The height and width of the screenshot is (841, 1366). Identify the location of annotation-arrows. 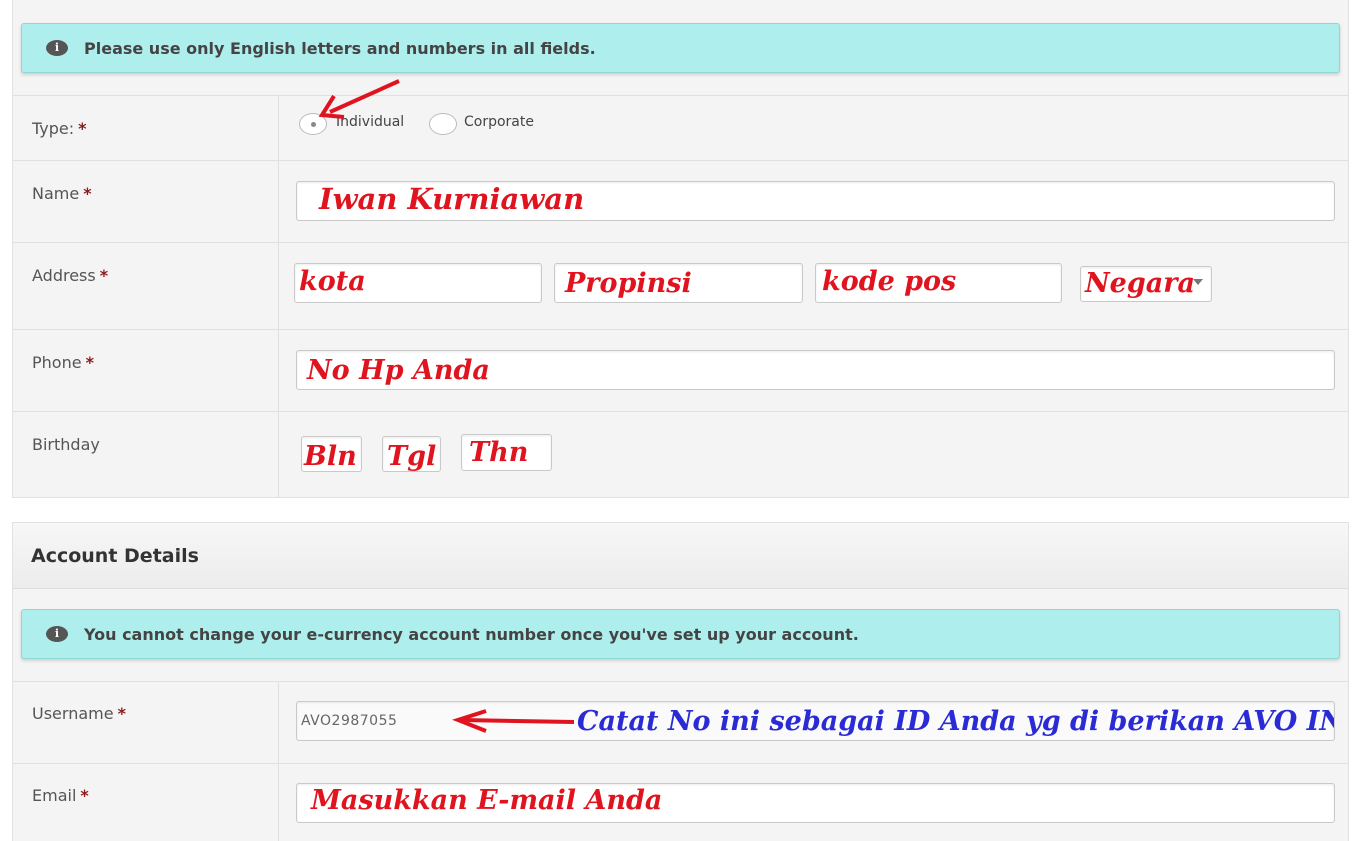
(446, 406).